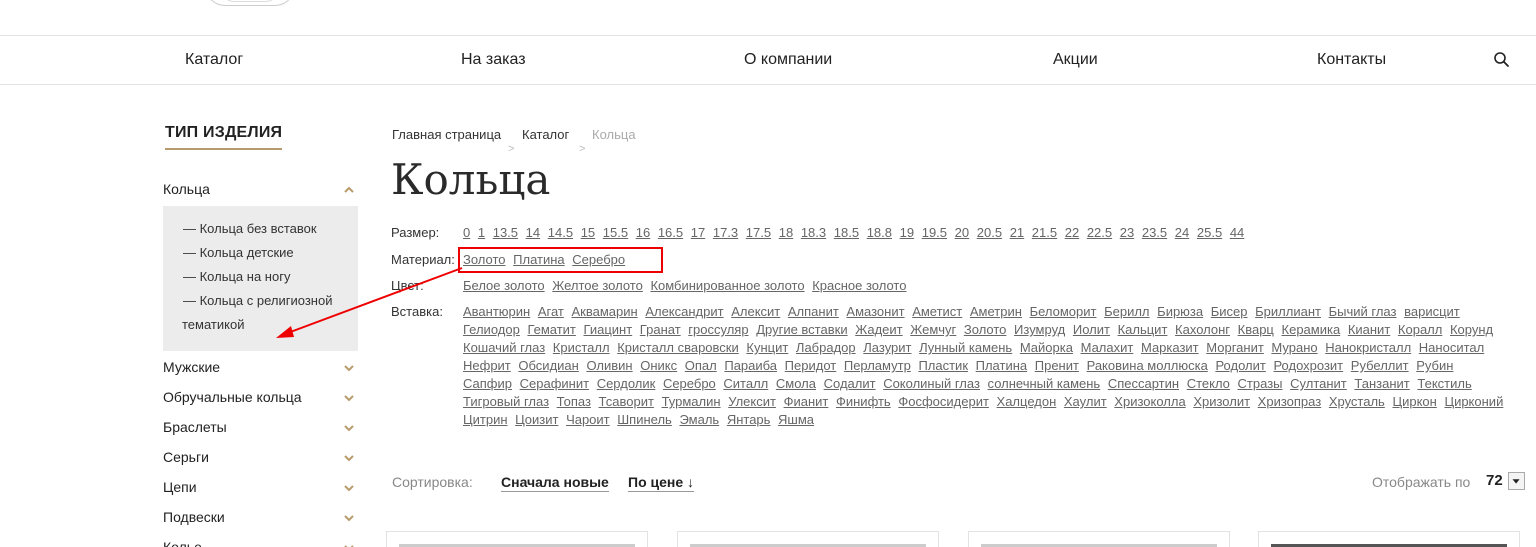 This screenshot has height=547, width=1536. Describe the element at coordinates (1432, 311) in the screenshot. I see `filter-insert-option: варисцит` at that location.